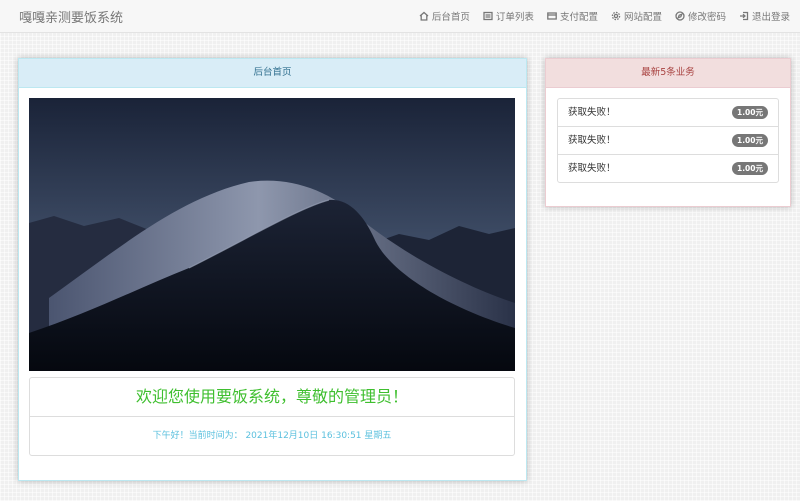 Image resolution: width=800 pixels, height=501 pixels. I want to click on brand-title: 嘎嘎亲测要饭系统, so click(71, 16).